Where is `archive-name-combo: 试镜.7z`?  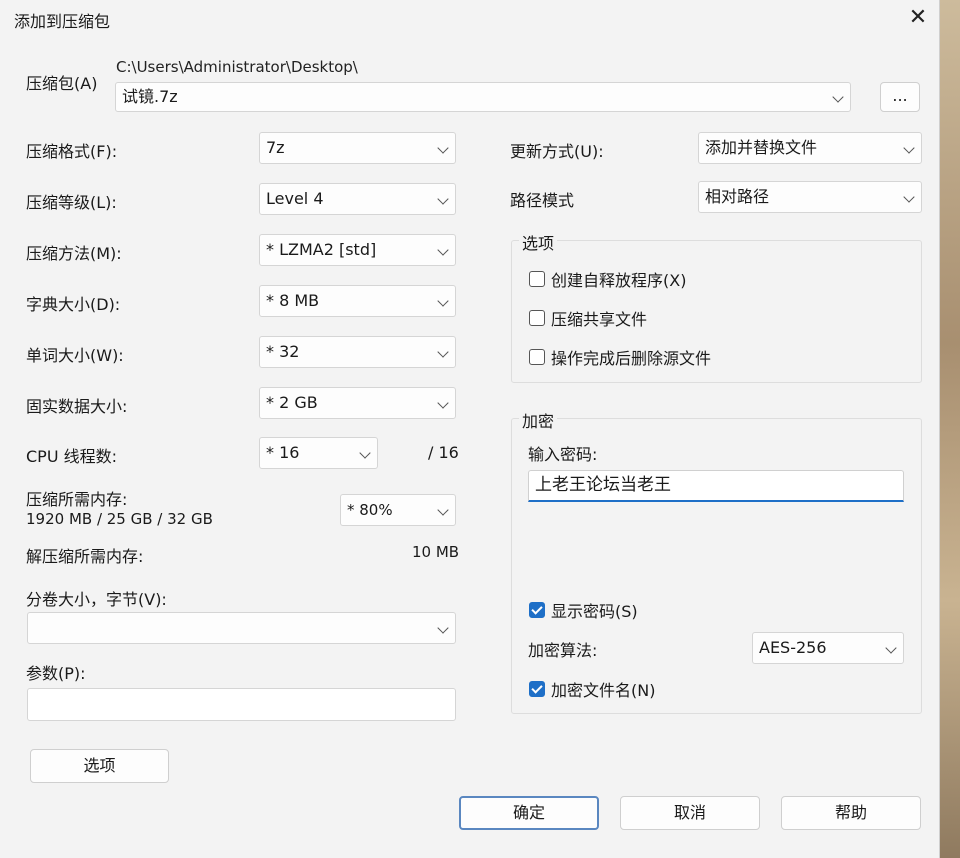 archive-name-combo: 试镜.7z is located at coordinates (483, 97).